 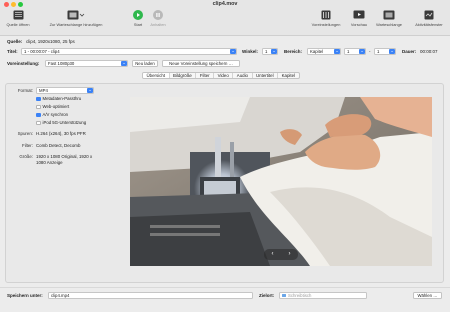 I want to click on add-to-queue-label: Zur Warteschlange hinzufügen, so click(x=76, y=24).